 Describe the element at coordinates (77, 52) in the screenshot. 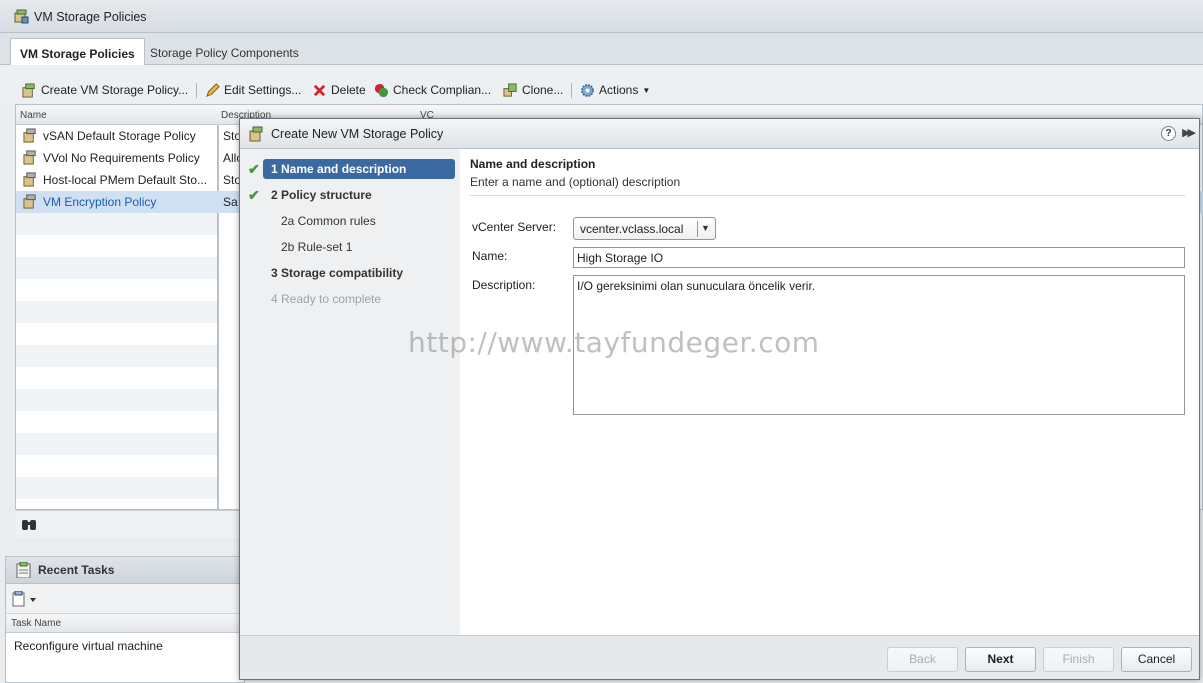

I see `tab-vm-storage-policies: VM Storage Policies` at that location.